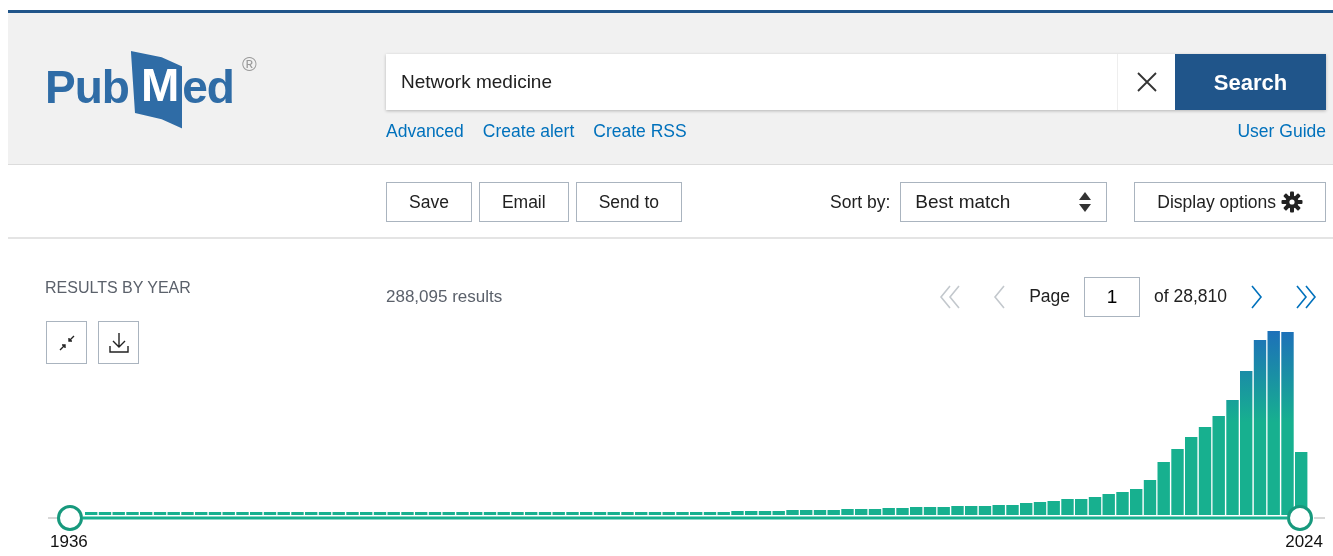 The width and height of the screenshot is (1333, 556). What do you see at coordinates (1112, 296) in the screenshot?
I see `page-number-field: 1` at bounding box center [1112, 296].